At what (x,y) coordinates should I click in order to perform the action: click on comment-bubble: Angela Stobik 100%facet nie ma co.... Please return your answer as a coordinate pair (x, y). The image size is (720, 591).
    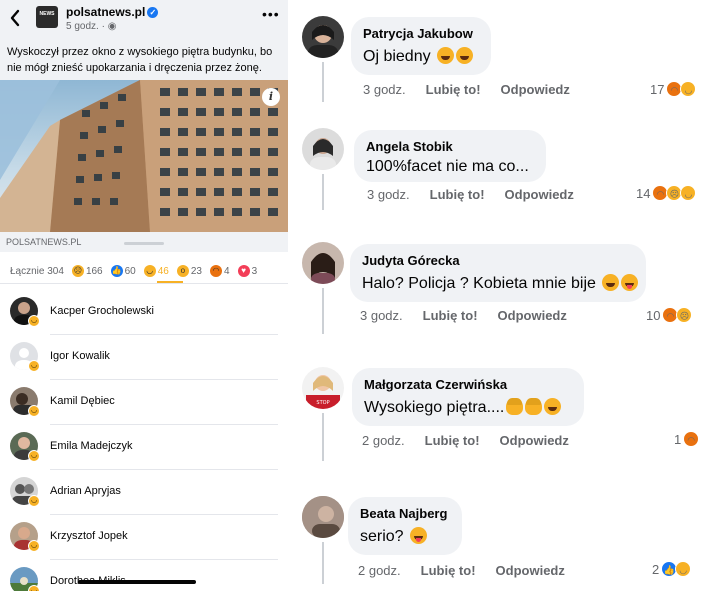
    Looking at the image, I should click on (450, 156).